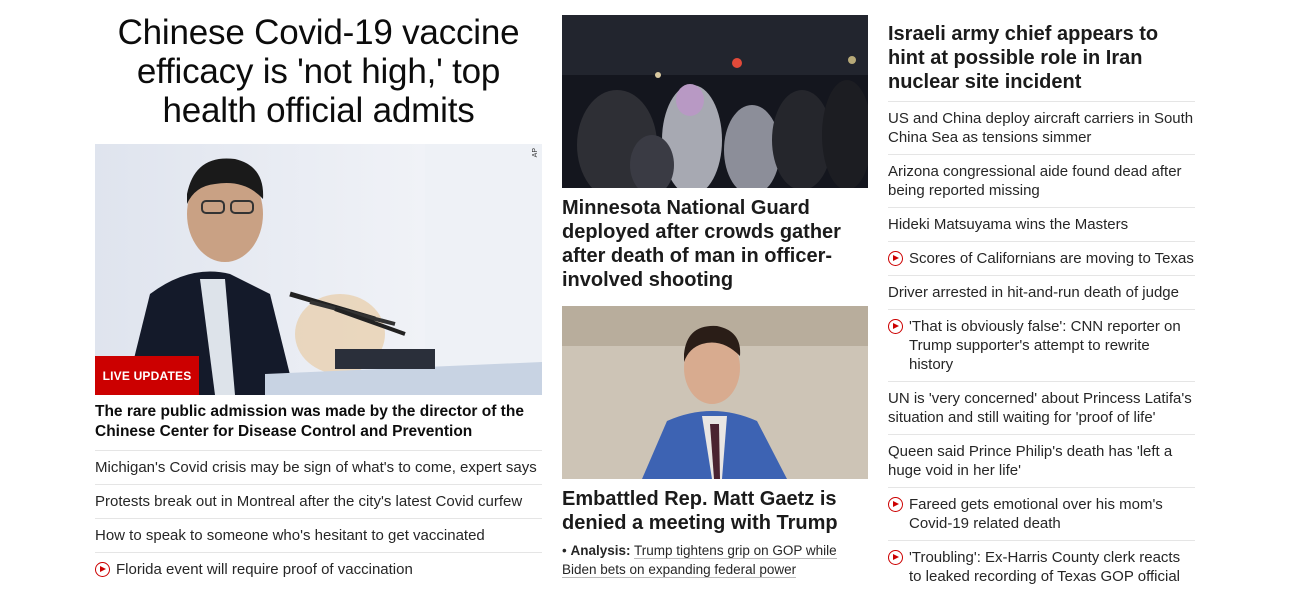 This screenshot has height=601, width=1290. I want to click on list-item: Hideki Matsuyama wins the Masters, so click(1041, 225).